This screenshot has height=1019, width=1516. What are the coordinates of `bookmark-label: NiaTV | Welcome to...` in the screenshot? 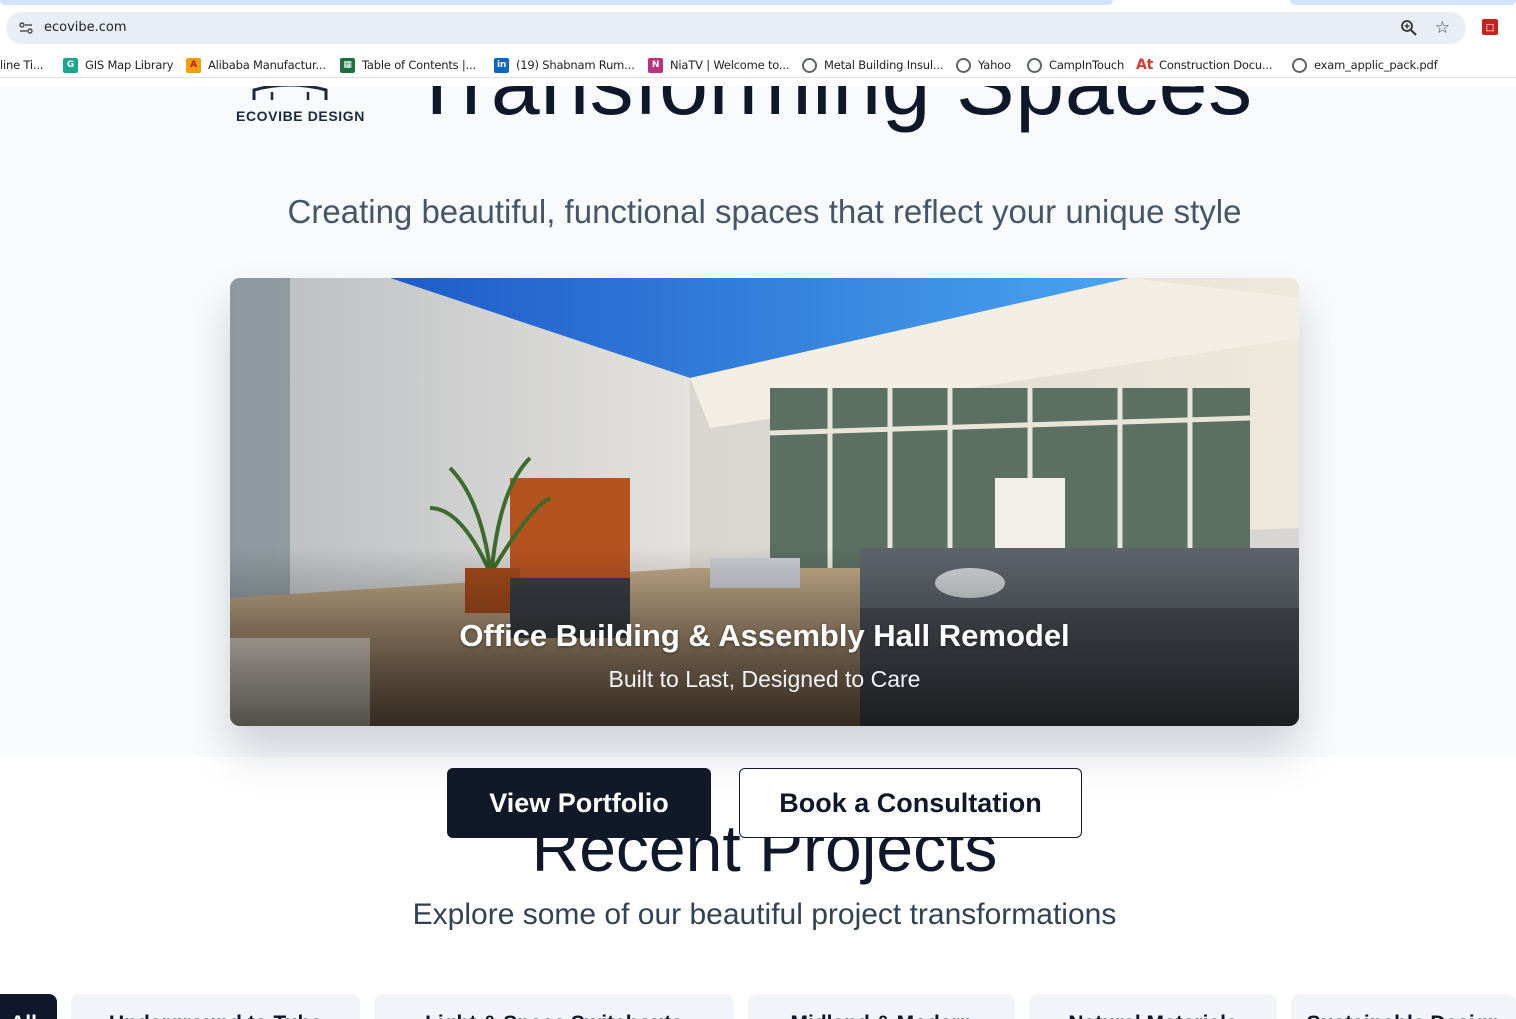 It's located at (730, 65).